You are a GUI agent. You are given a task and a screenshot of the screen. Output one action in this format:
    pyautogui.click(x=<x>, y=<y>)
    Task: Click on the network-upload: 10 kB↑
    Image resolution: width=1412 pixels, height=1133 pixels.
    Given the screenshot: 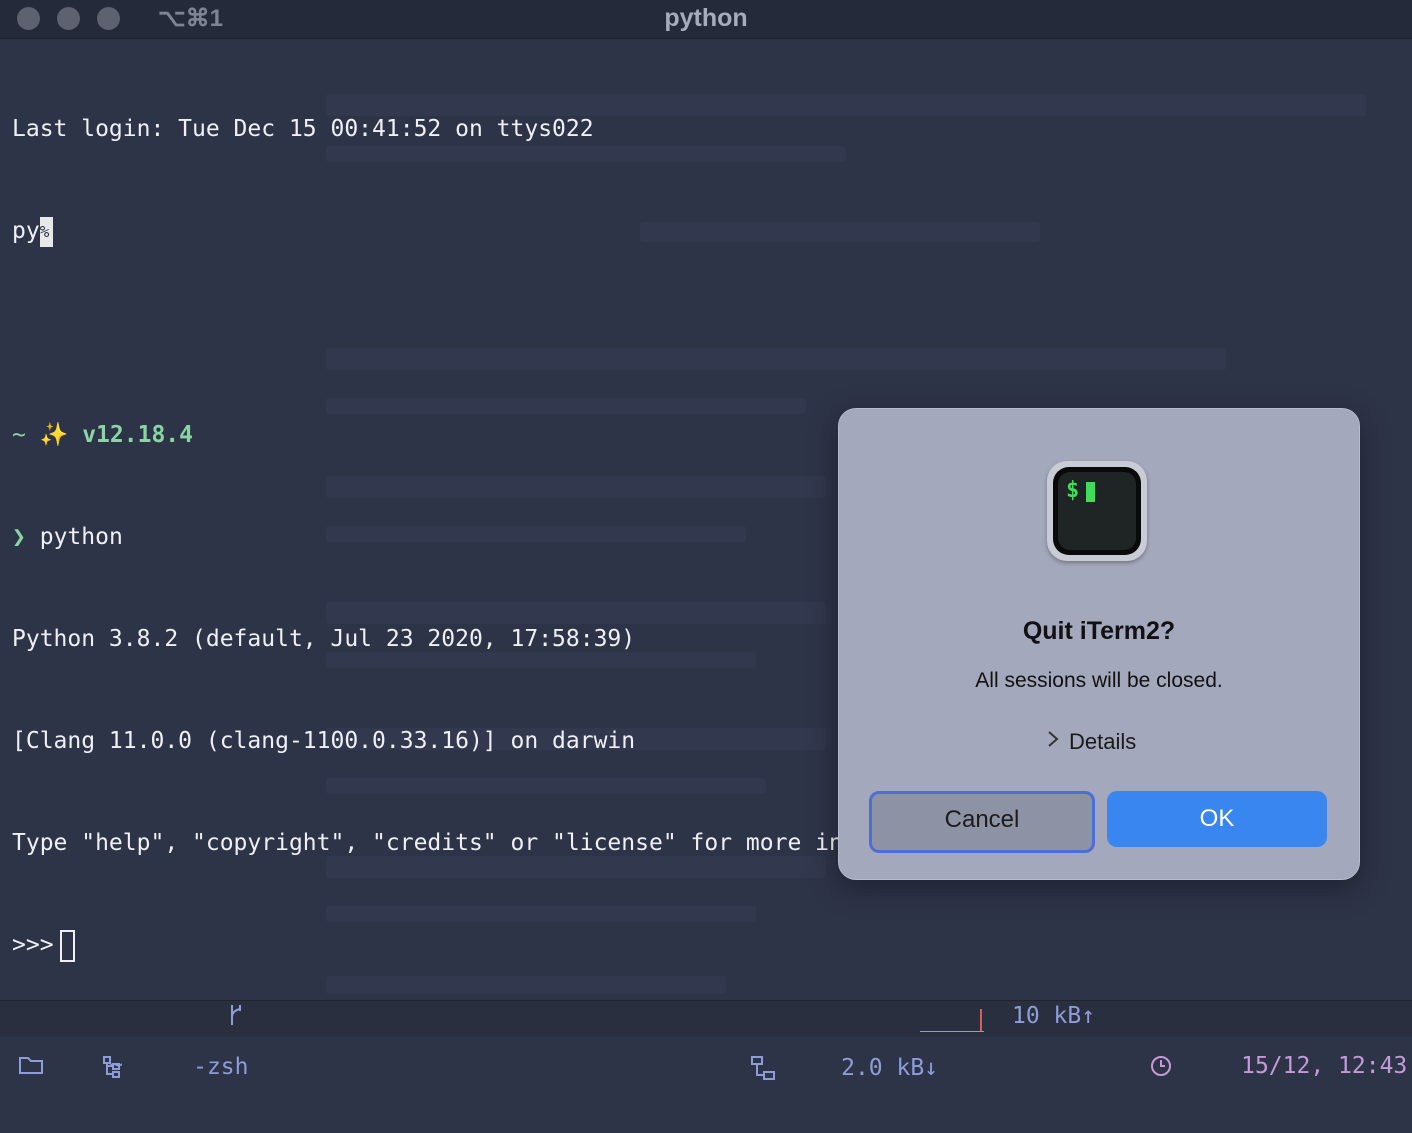 What is the action you would take?
    pyautogui.click(x=1053, y=1016)
    